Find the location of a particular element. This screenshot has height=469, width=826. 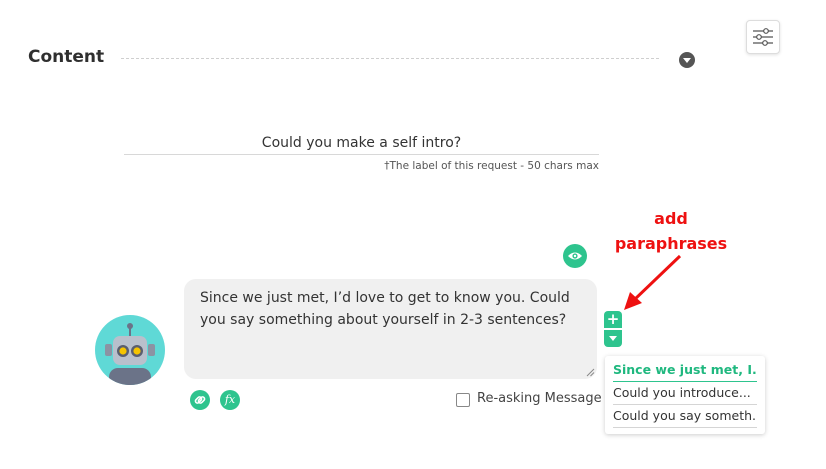

preview-button is located at coordinates (575, 256).